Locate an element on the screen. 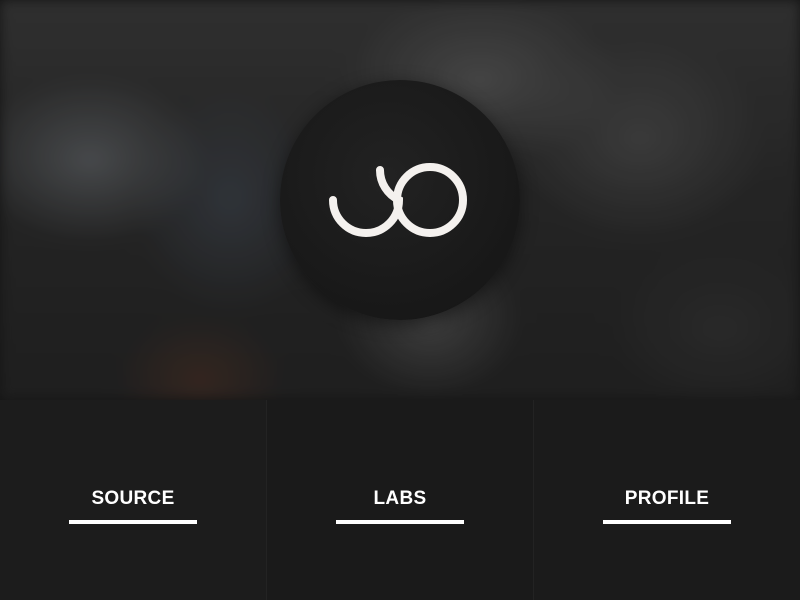 The width and height of the screenshot is (800, 600). nav-item-source: SOURCE is located at coordinates (133, 500).